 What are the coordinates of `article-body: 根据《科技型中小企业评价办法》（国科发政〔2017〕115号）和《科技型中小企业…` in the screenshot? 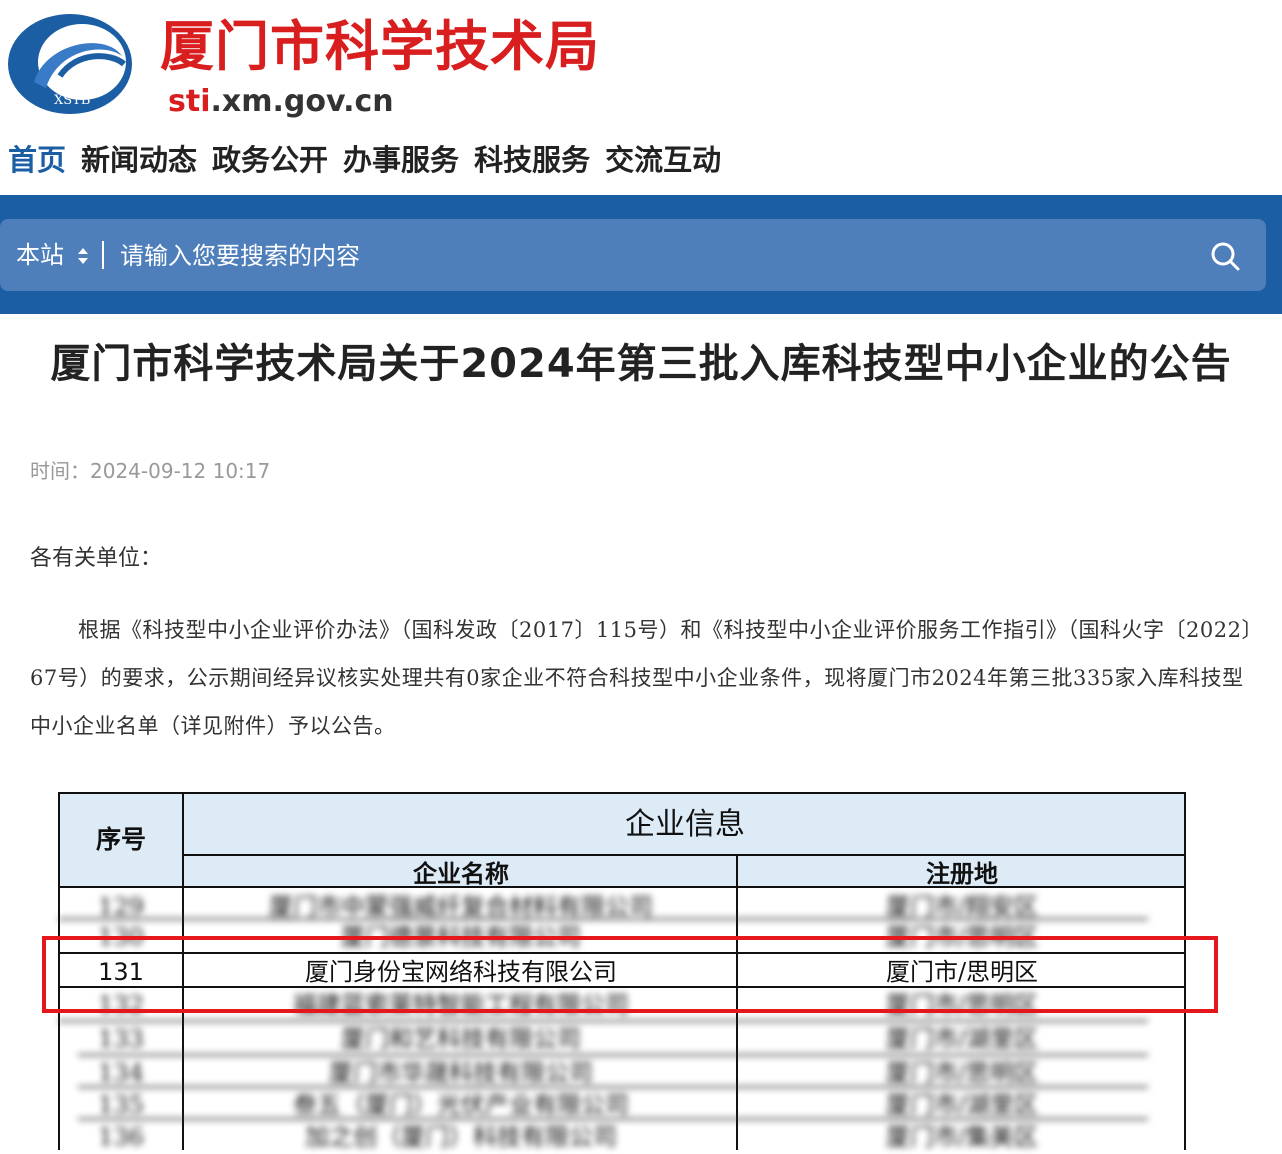 It's located at (641, 678).